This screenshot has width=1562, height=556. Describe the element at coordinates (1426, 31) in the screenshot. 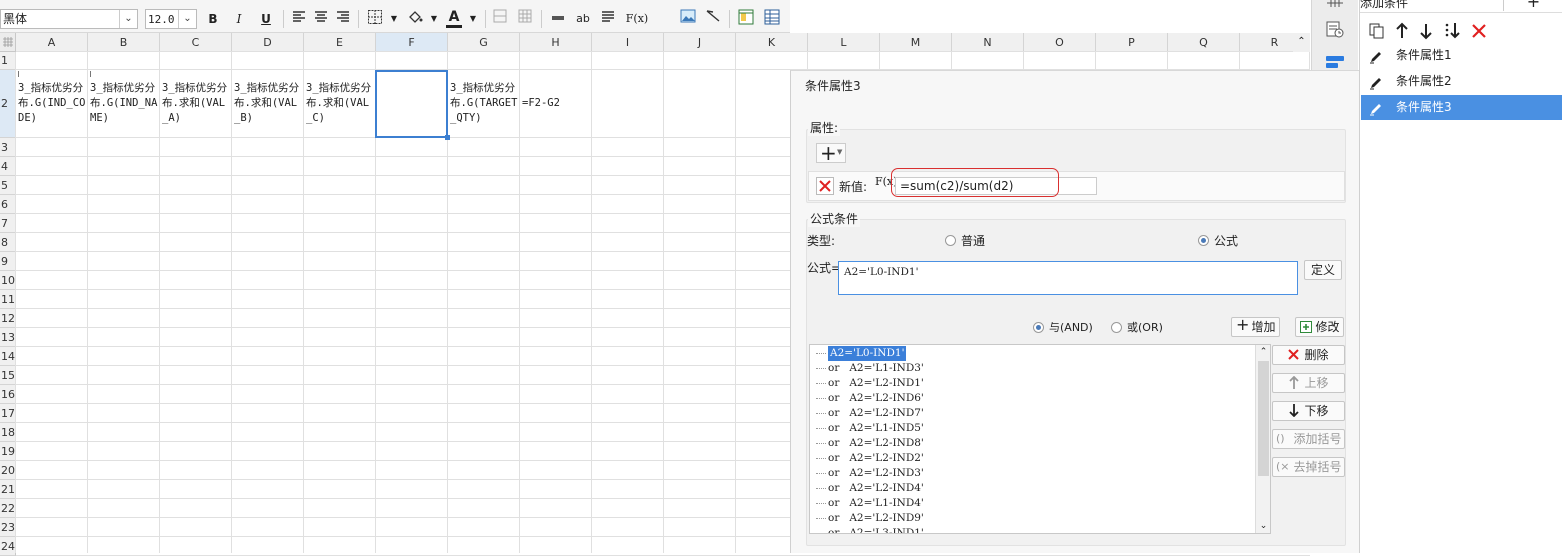

I see `arrow-down-icon` at that location.